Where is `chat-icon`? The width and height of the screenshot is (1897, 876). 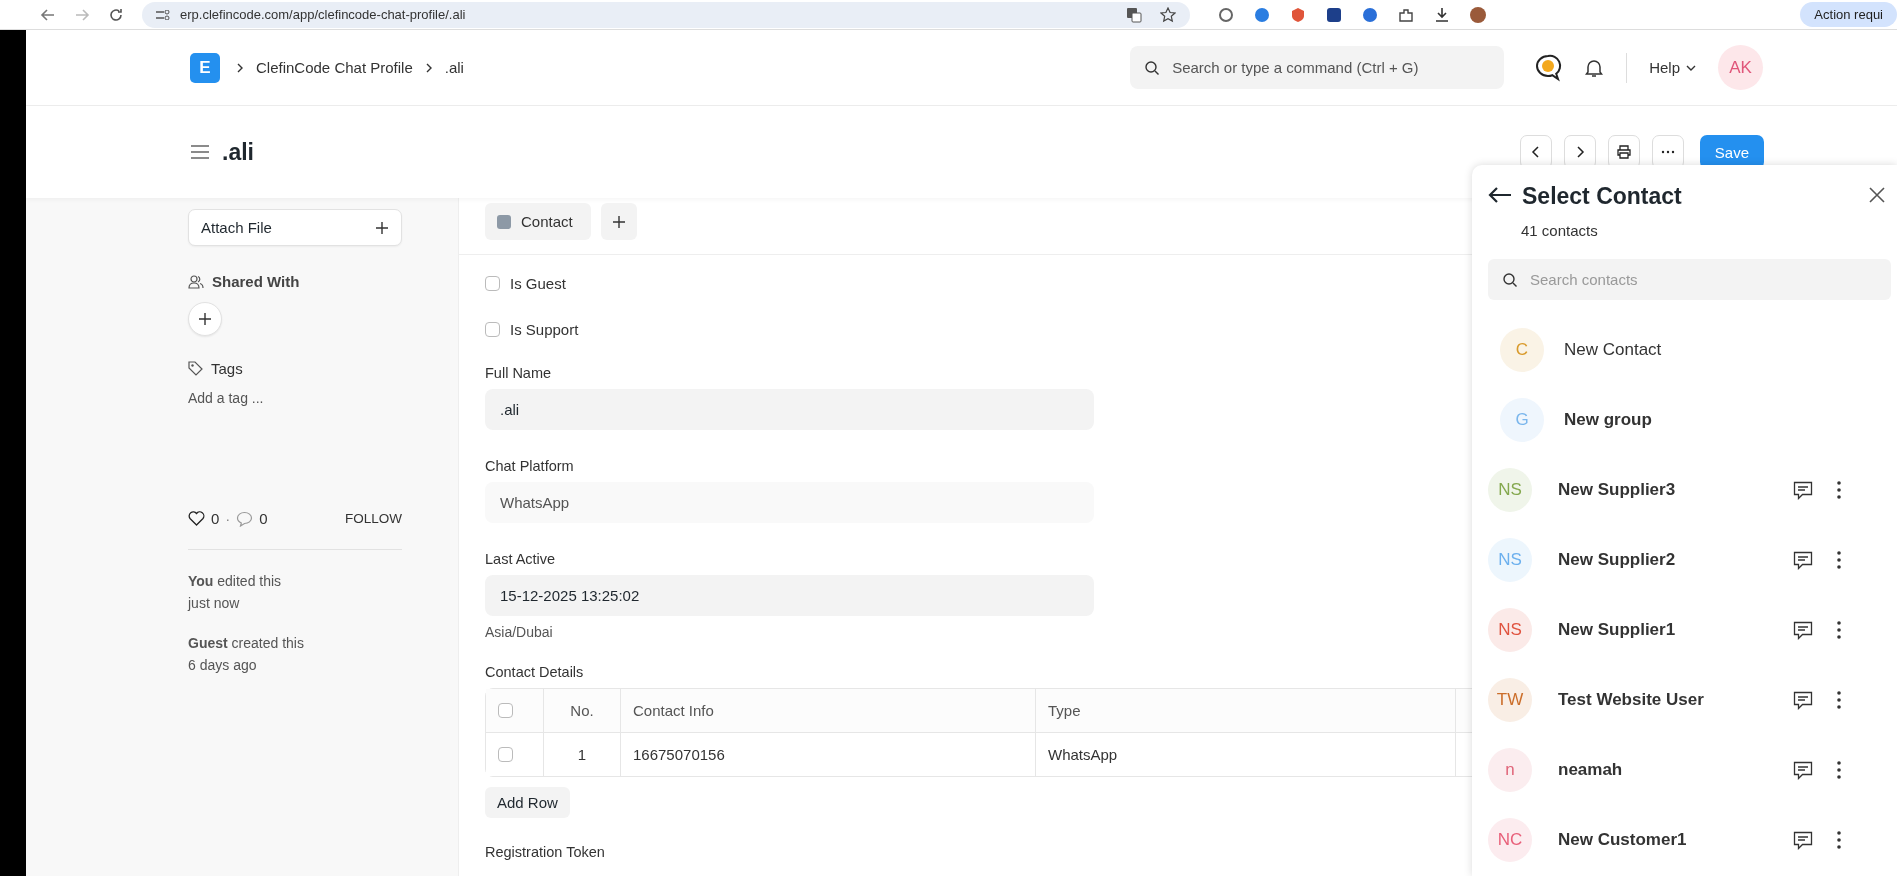 chat-icon is located at coordinates (1548, 67).